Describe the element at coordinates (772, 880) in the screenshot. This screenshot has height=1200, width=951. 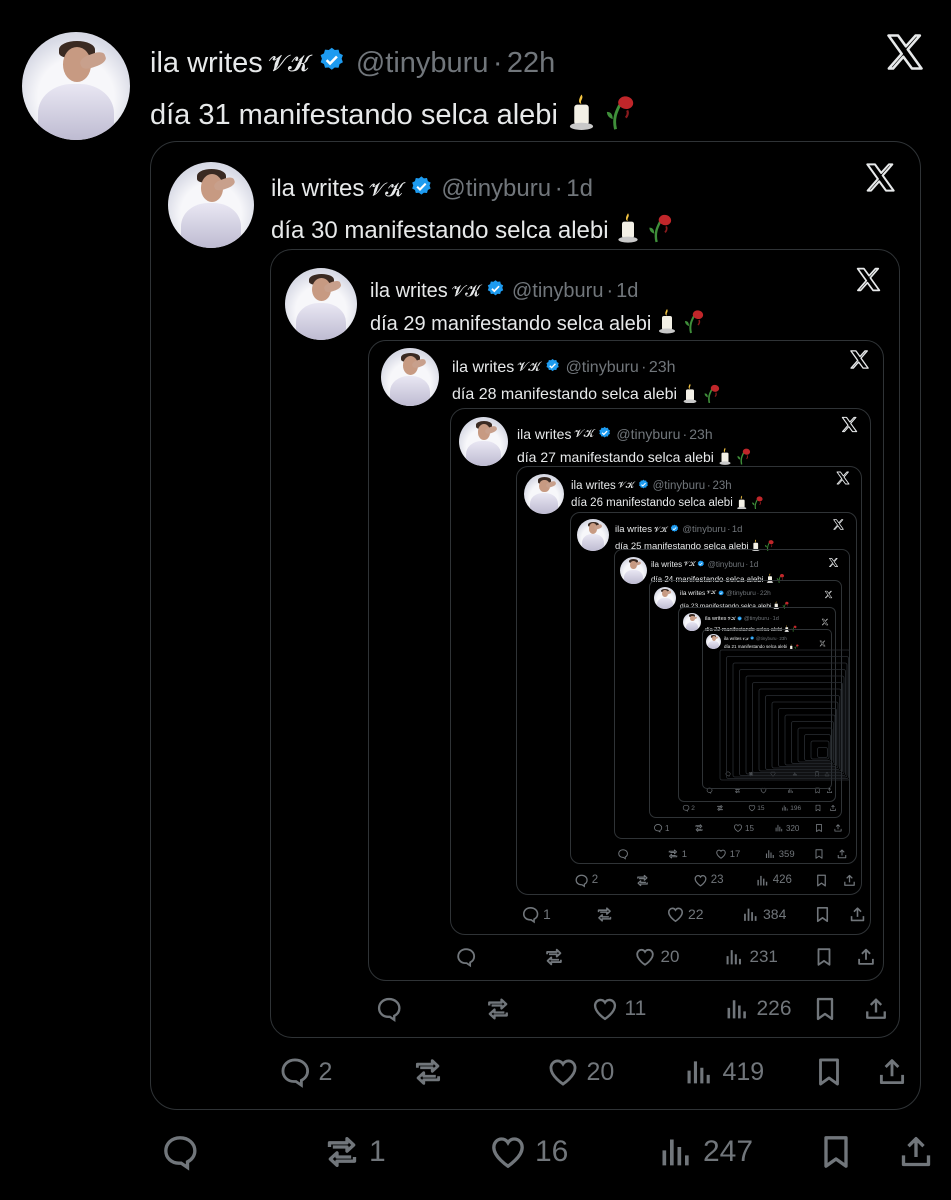
I see `views-button: 426` at that location.